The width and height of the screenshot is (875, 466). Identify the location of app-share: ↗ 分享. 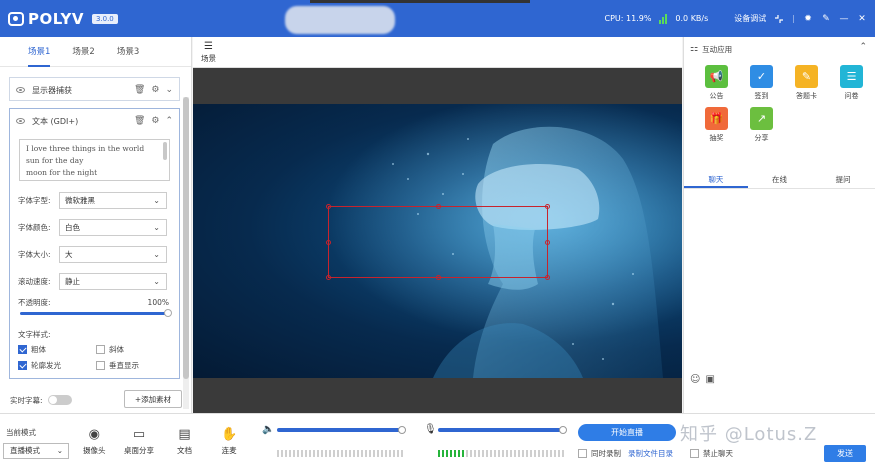
(761, 125).